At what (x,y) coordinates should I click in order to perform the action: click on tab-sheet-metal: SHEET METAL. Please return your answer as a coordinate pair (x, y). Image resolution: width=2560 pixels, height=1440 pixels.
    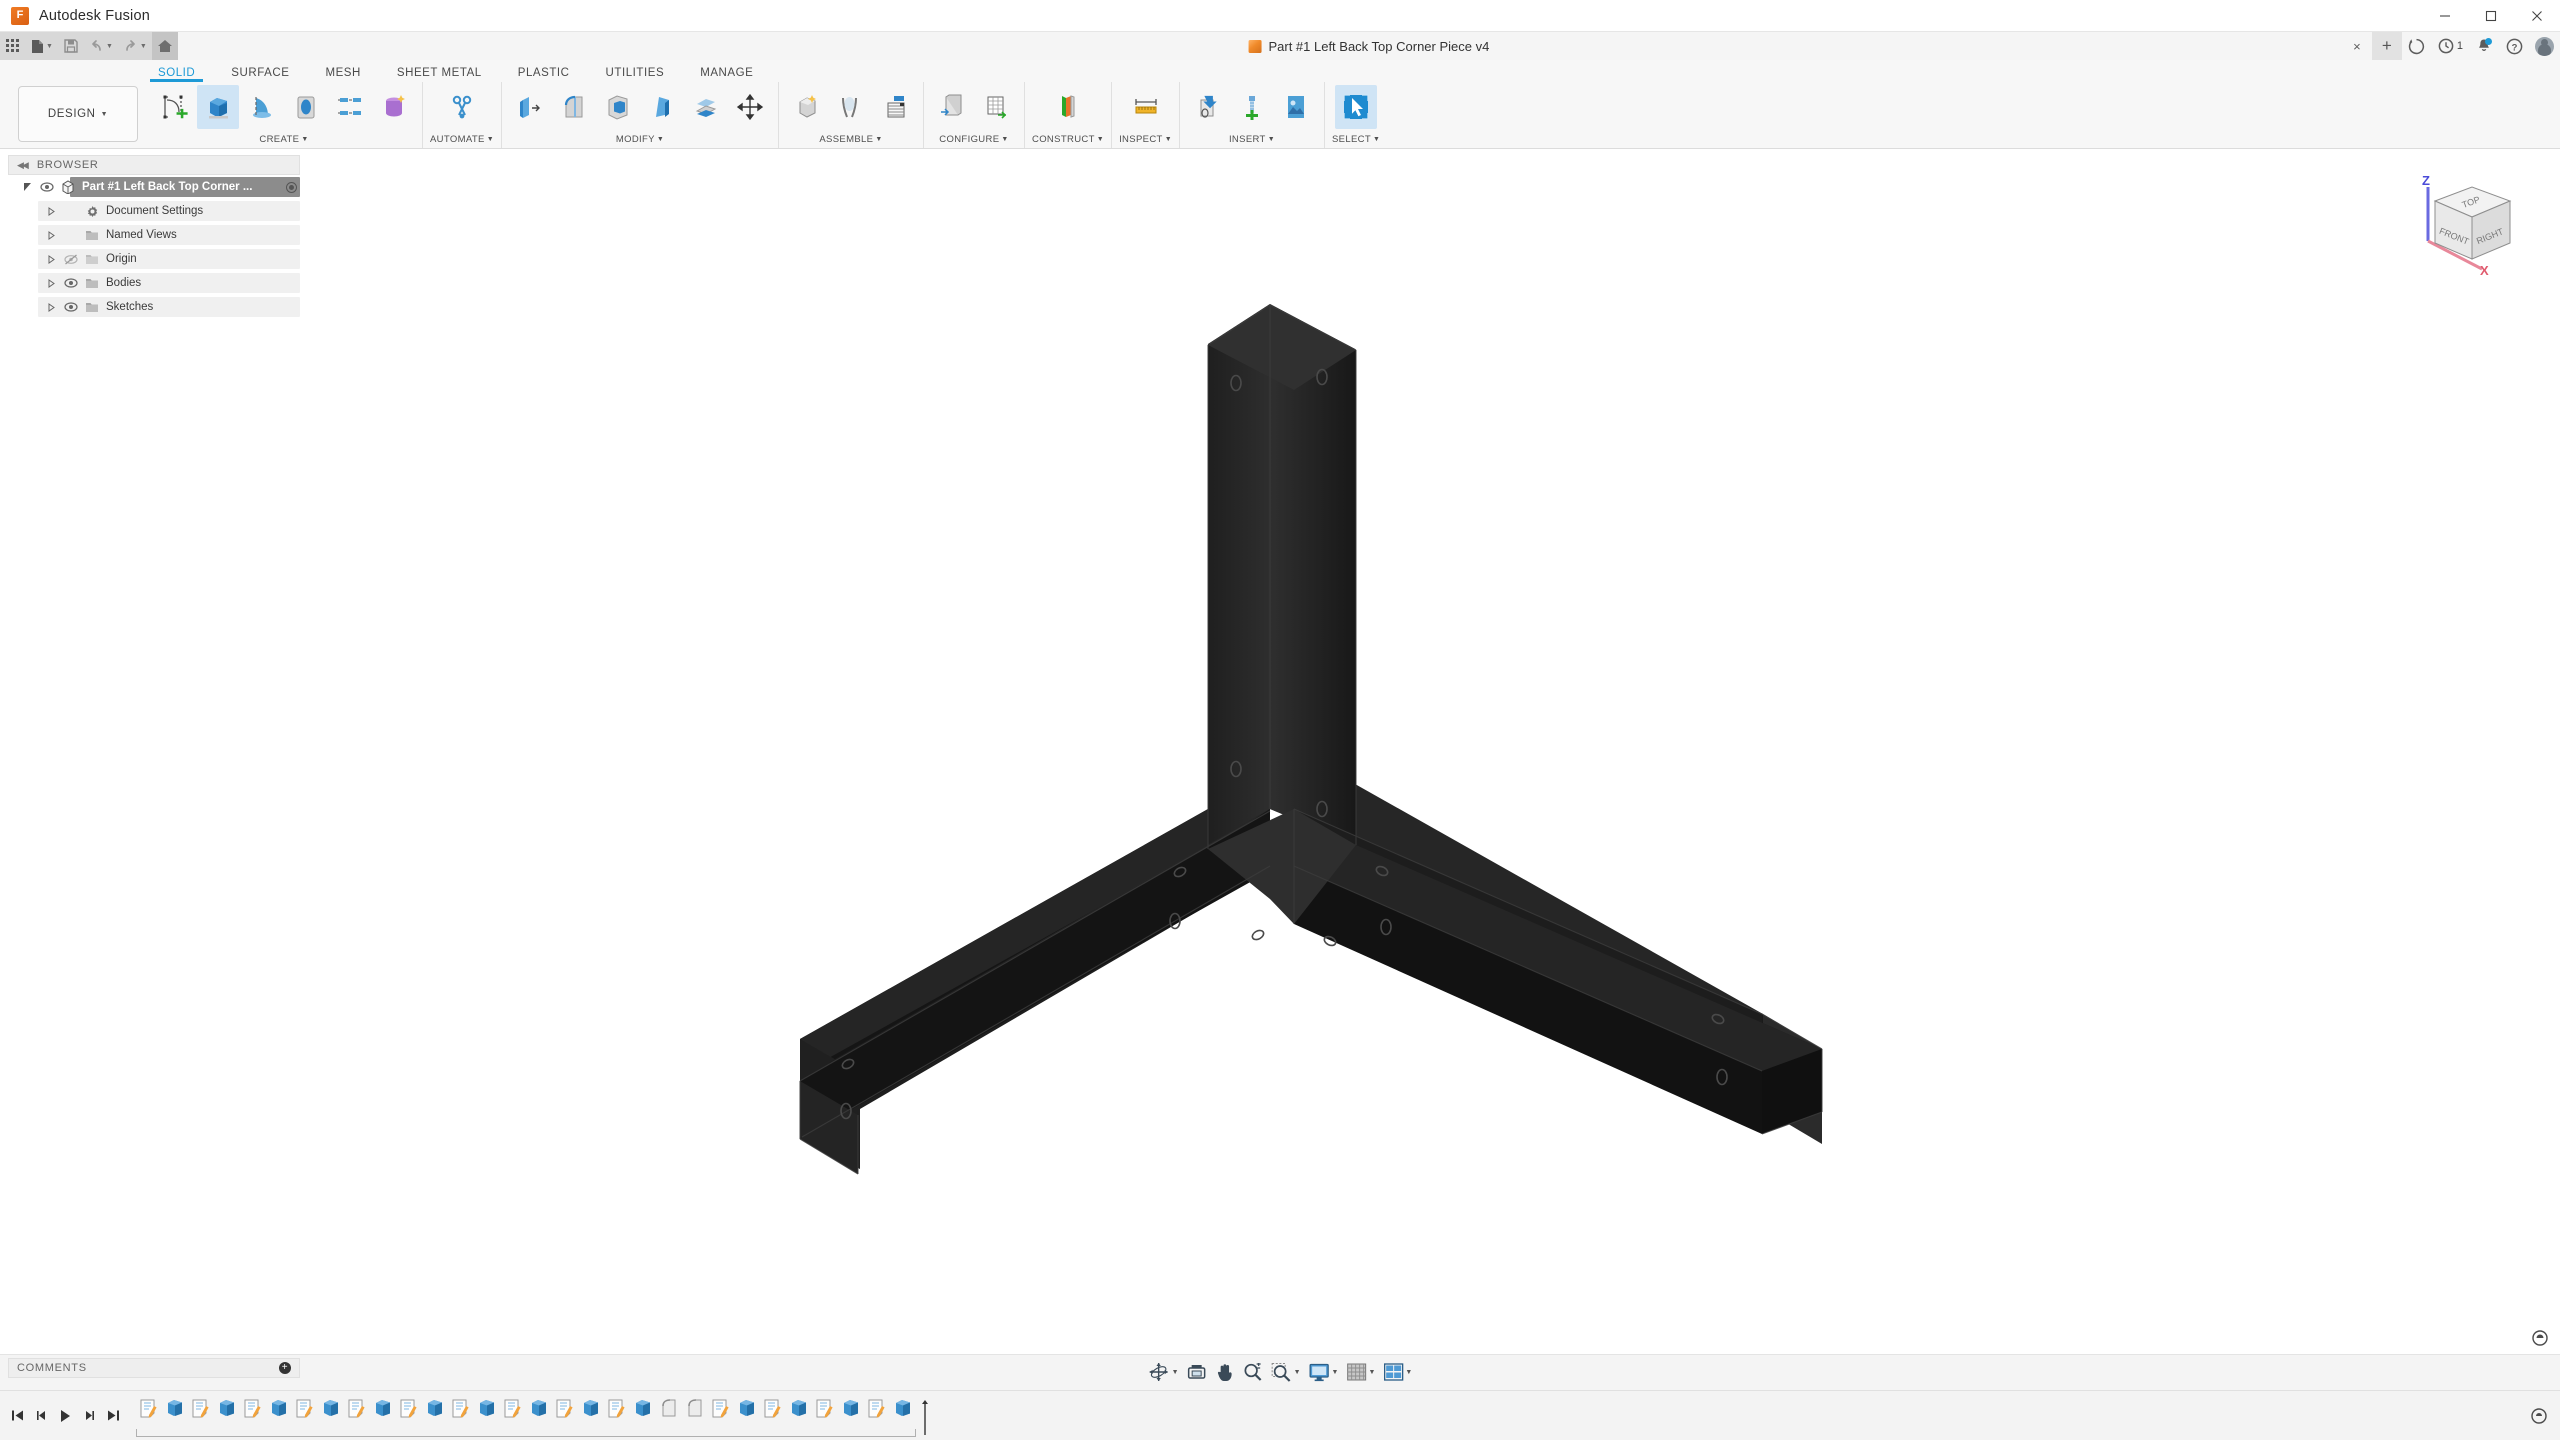
    Looking at the image, I should click on (439, 71).